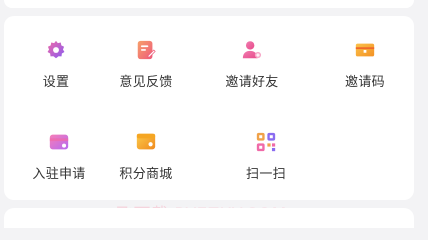 Image resolution: width=428 pixels, height=240 pixels. I want to click on apply-icon, so click(59, 142).